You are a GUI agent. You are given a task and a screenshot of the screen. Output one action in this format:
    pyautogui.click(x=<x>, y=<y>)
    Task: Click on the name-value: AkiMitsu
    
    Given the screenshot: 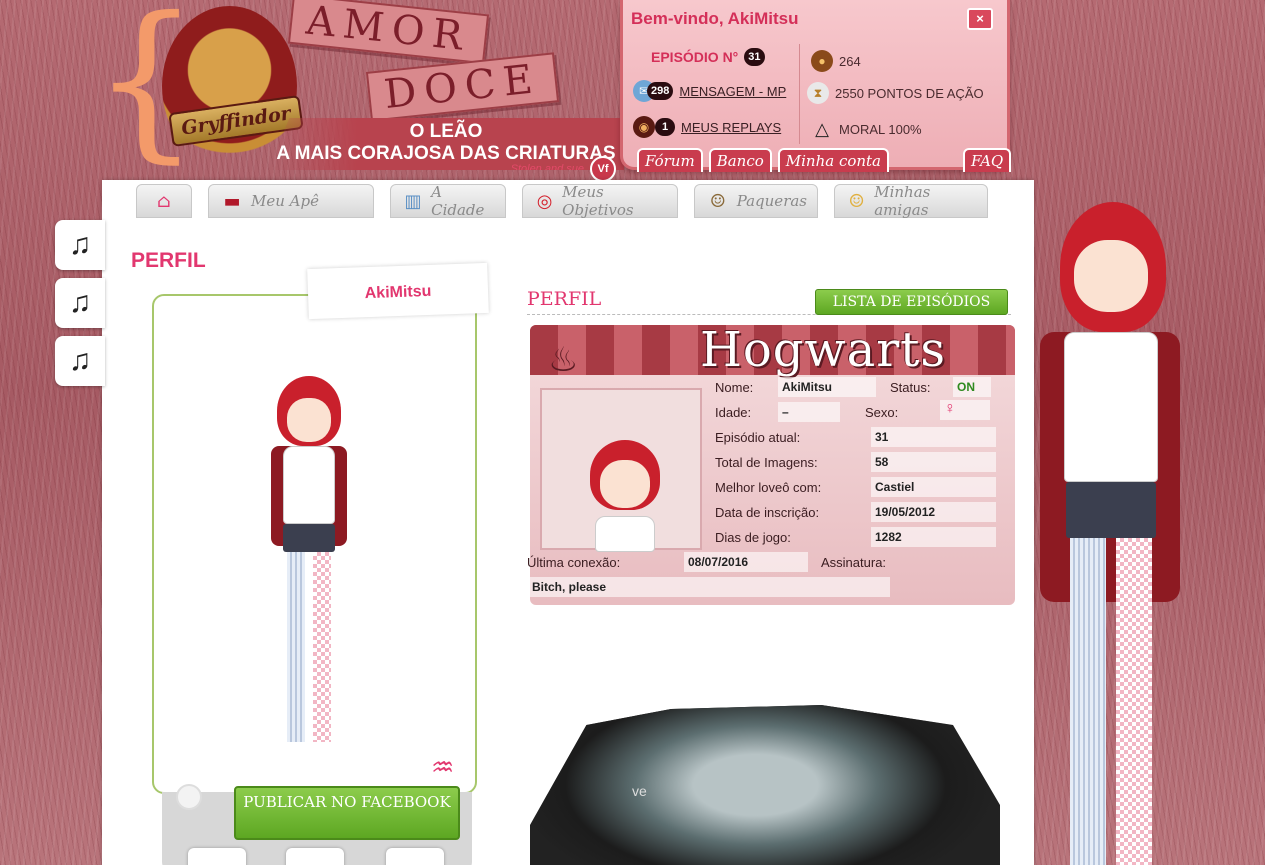 What is the action you would take?
    pyautogui.click(x=827, y=387)
    